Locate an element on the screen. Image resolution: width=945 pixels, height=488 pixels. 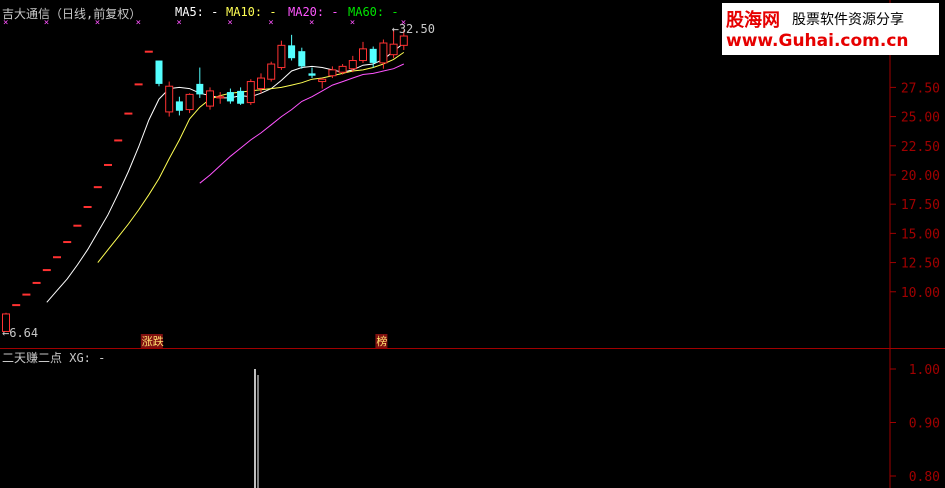
watermark-url: www.Guhai.com.cn is located at coordinates (817, 41).